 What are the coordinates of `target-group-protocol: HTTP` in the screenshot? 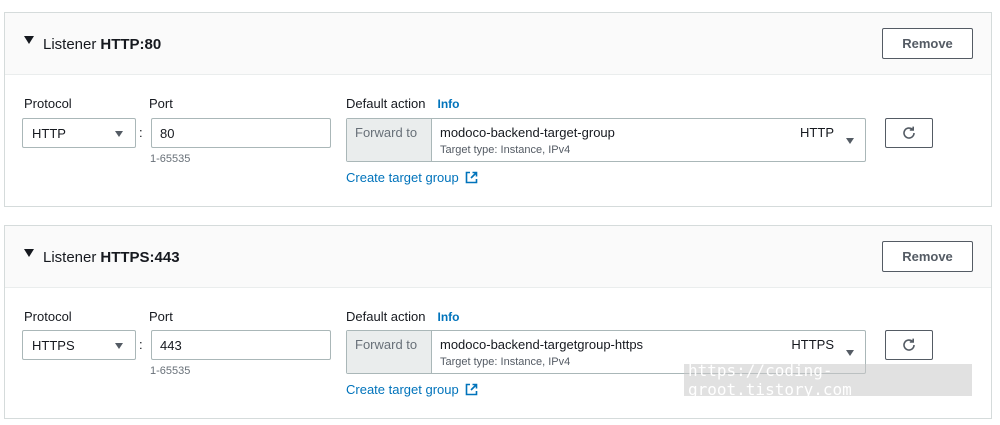 It's located at (817, 132).